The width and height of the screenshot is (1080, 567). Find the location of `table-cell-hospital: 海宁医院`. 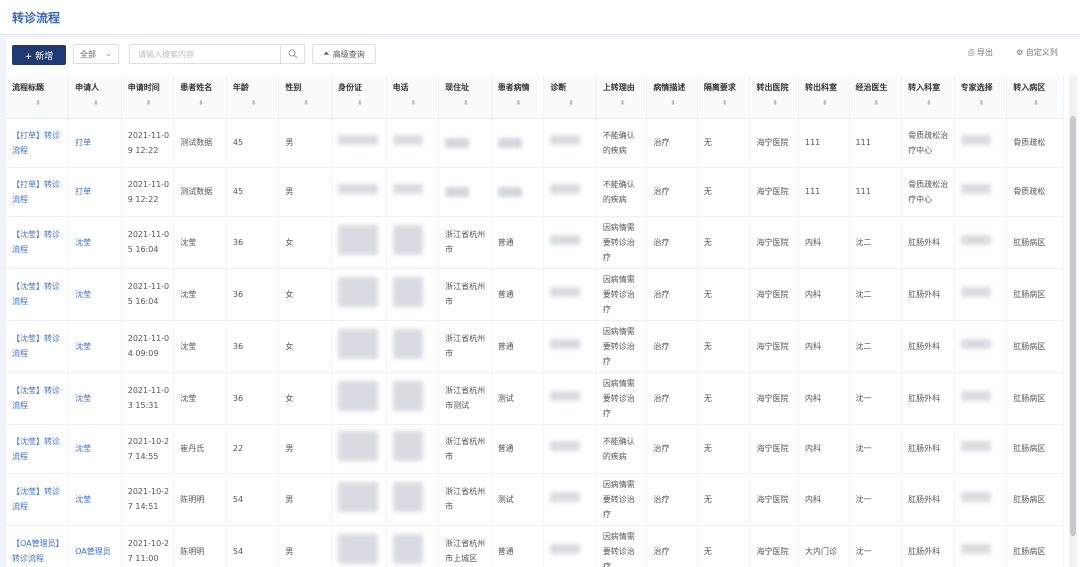

table-cell-hospital: 海宁医院 is located at coordinates (774, 294).